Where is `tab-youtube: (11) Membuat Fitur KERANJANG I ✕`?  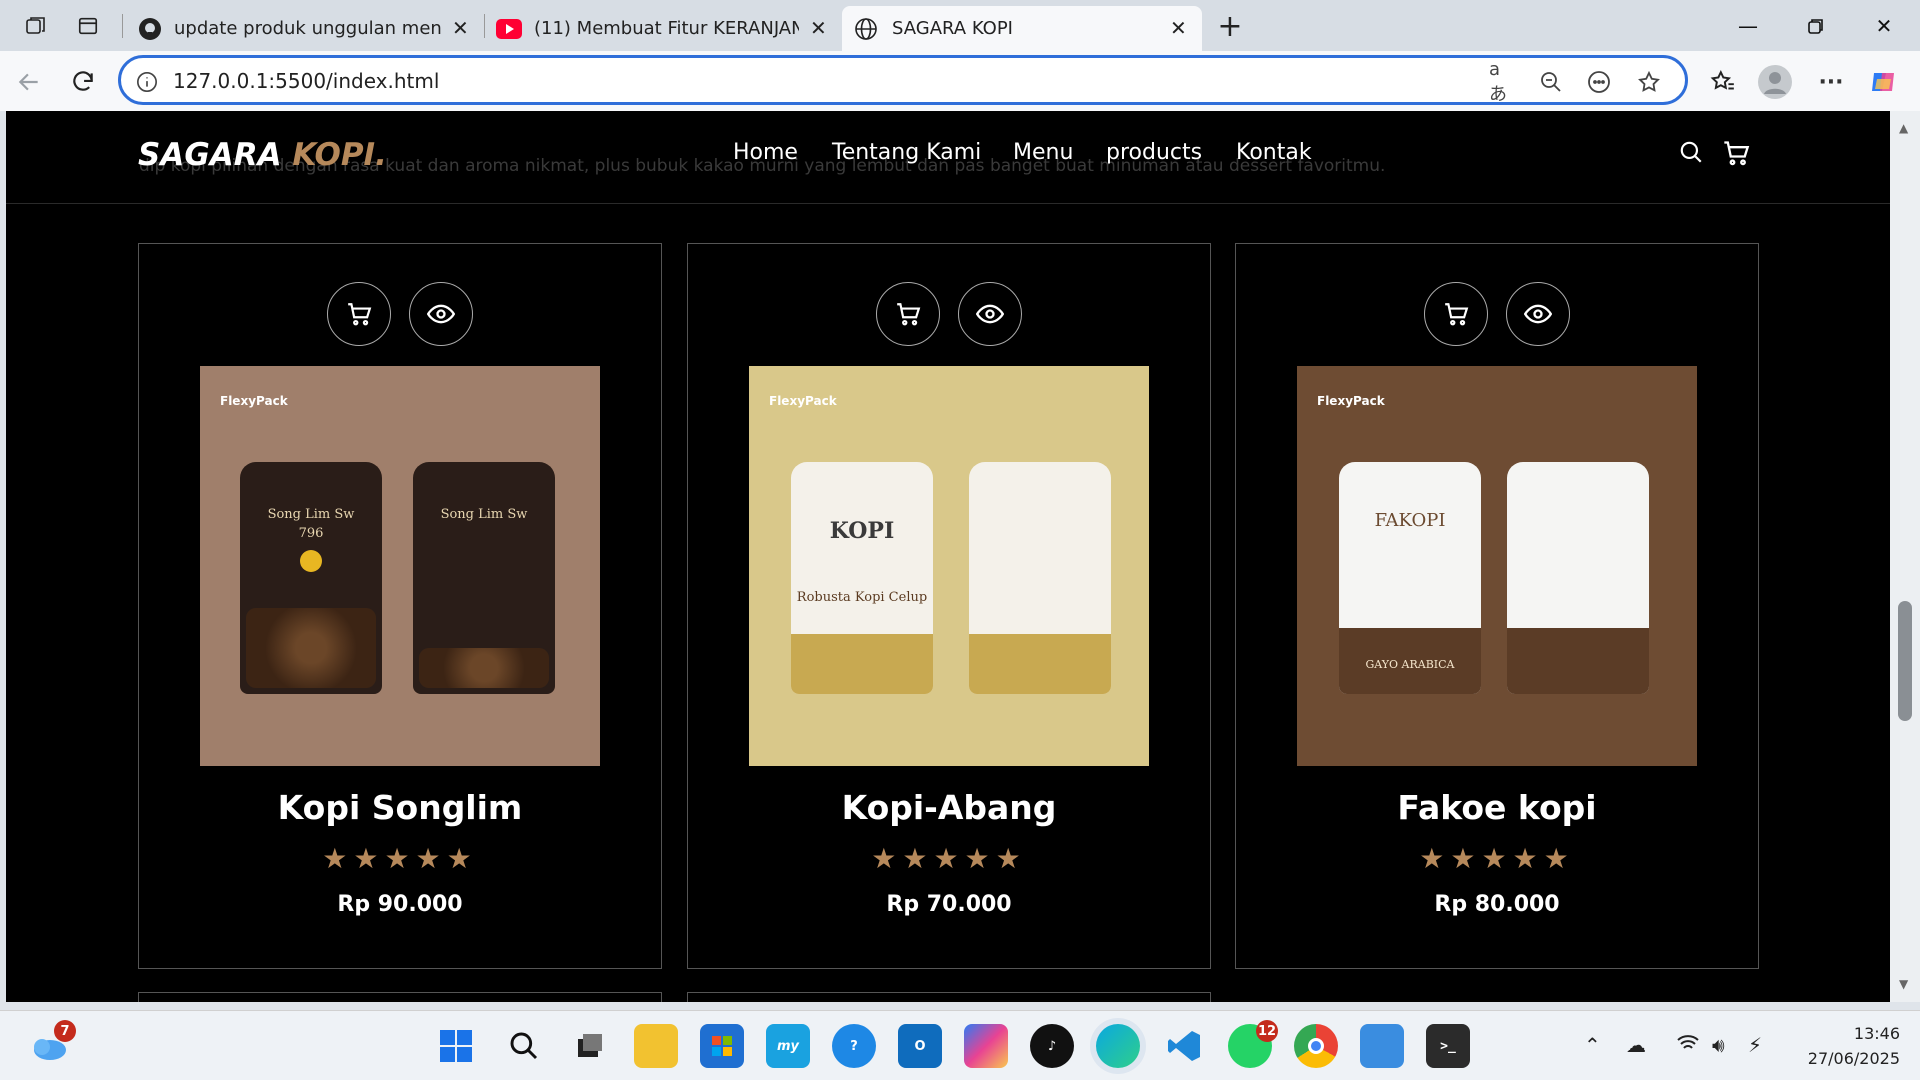
tab-youtube: (11) Membuat Fitur KERANJANG I ✕ is located at coordinates (663, 28).